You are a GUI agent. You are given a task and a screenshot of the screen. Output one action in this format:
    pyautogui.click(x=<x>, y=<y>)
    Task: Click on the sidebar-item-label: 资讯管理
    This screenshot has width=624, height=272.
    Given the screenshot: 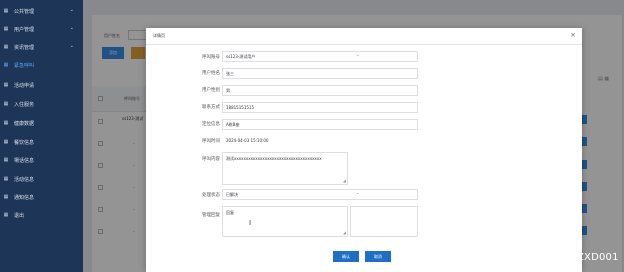 What is the action you would take?
    pyautogui.click(x=24, y=47)
    